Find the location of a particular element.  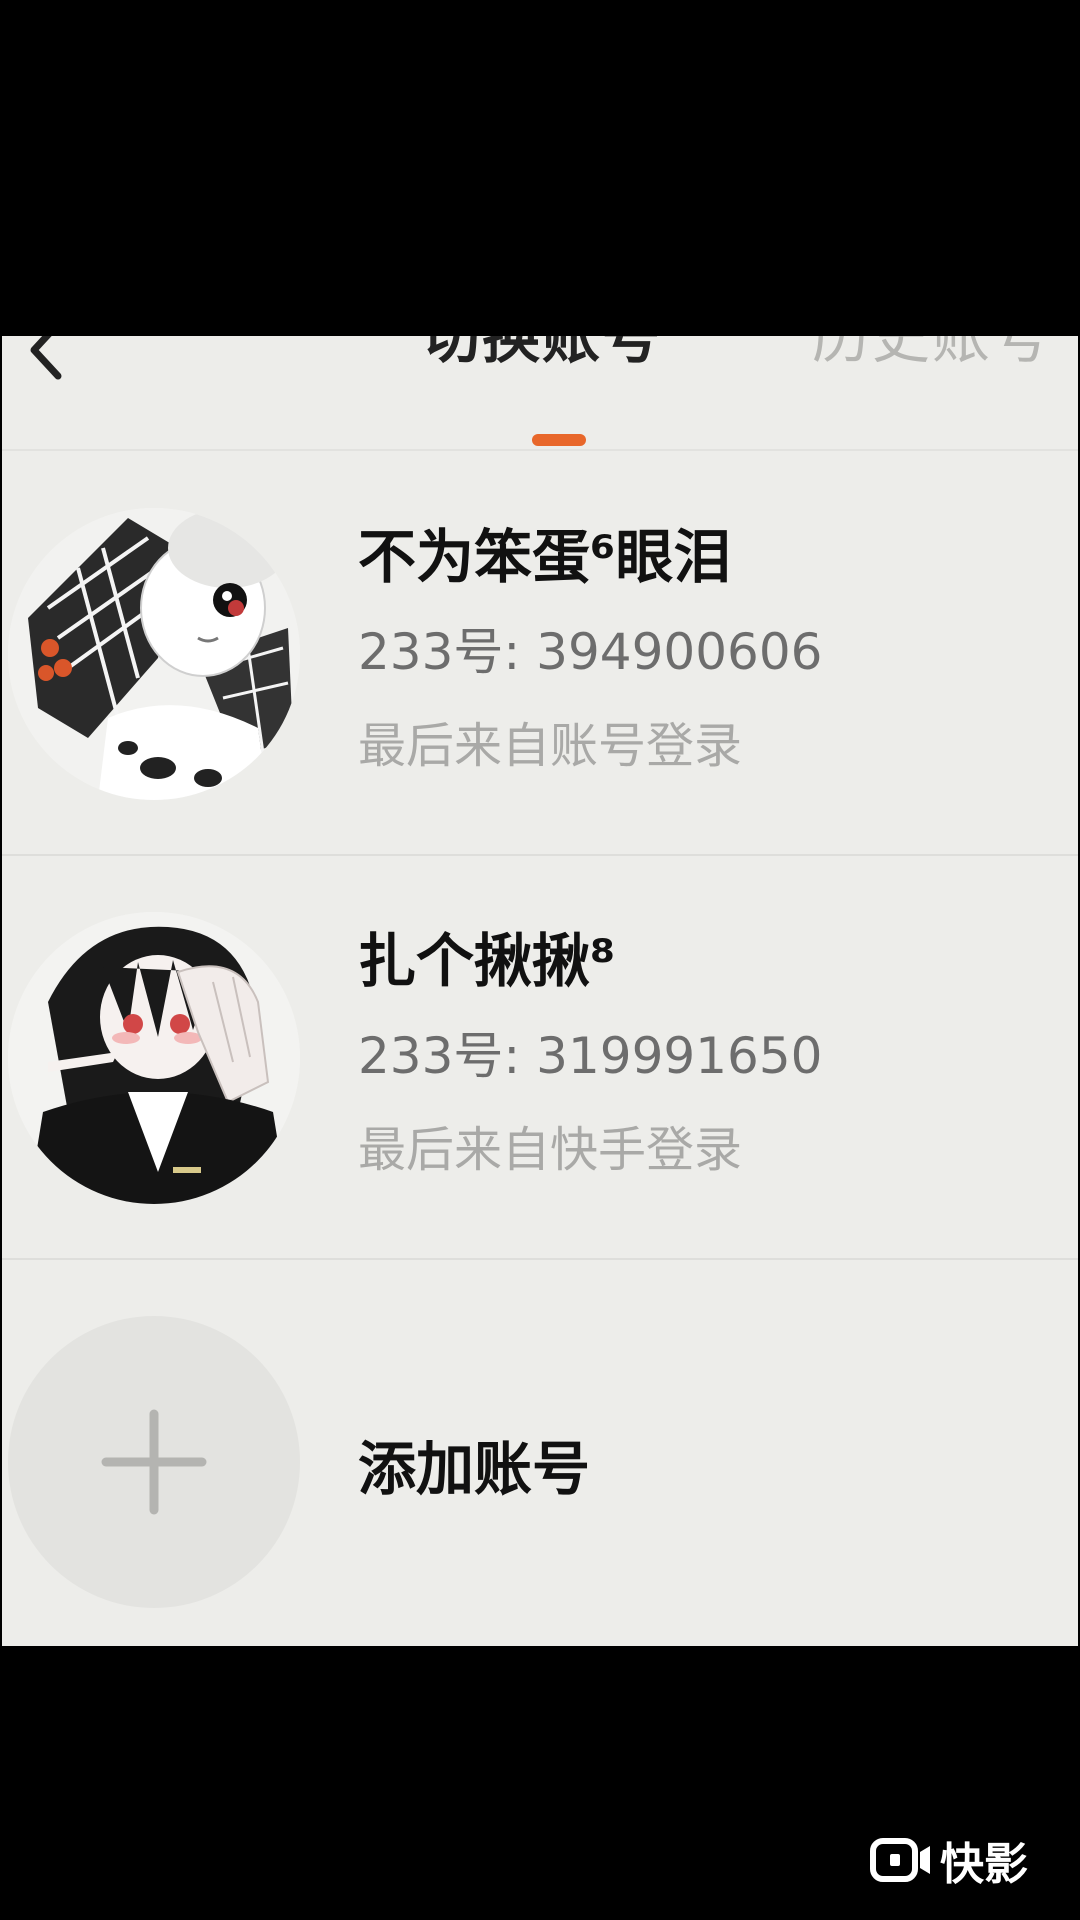

plus-icon is located at coordinates (154, 1462).